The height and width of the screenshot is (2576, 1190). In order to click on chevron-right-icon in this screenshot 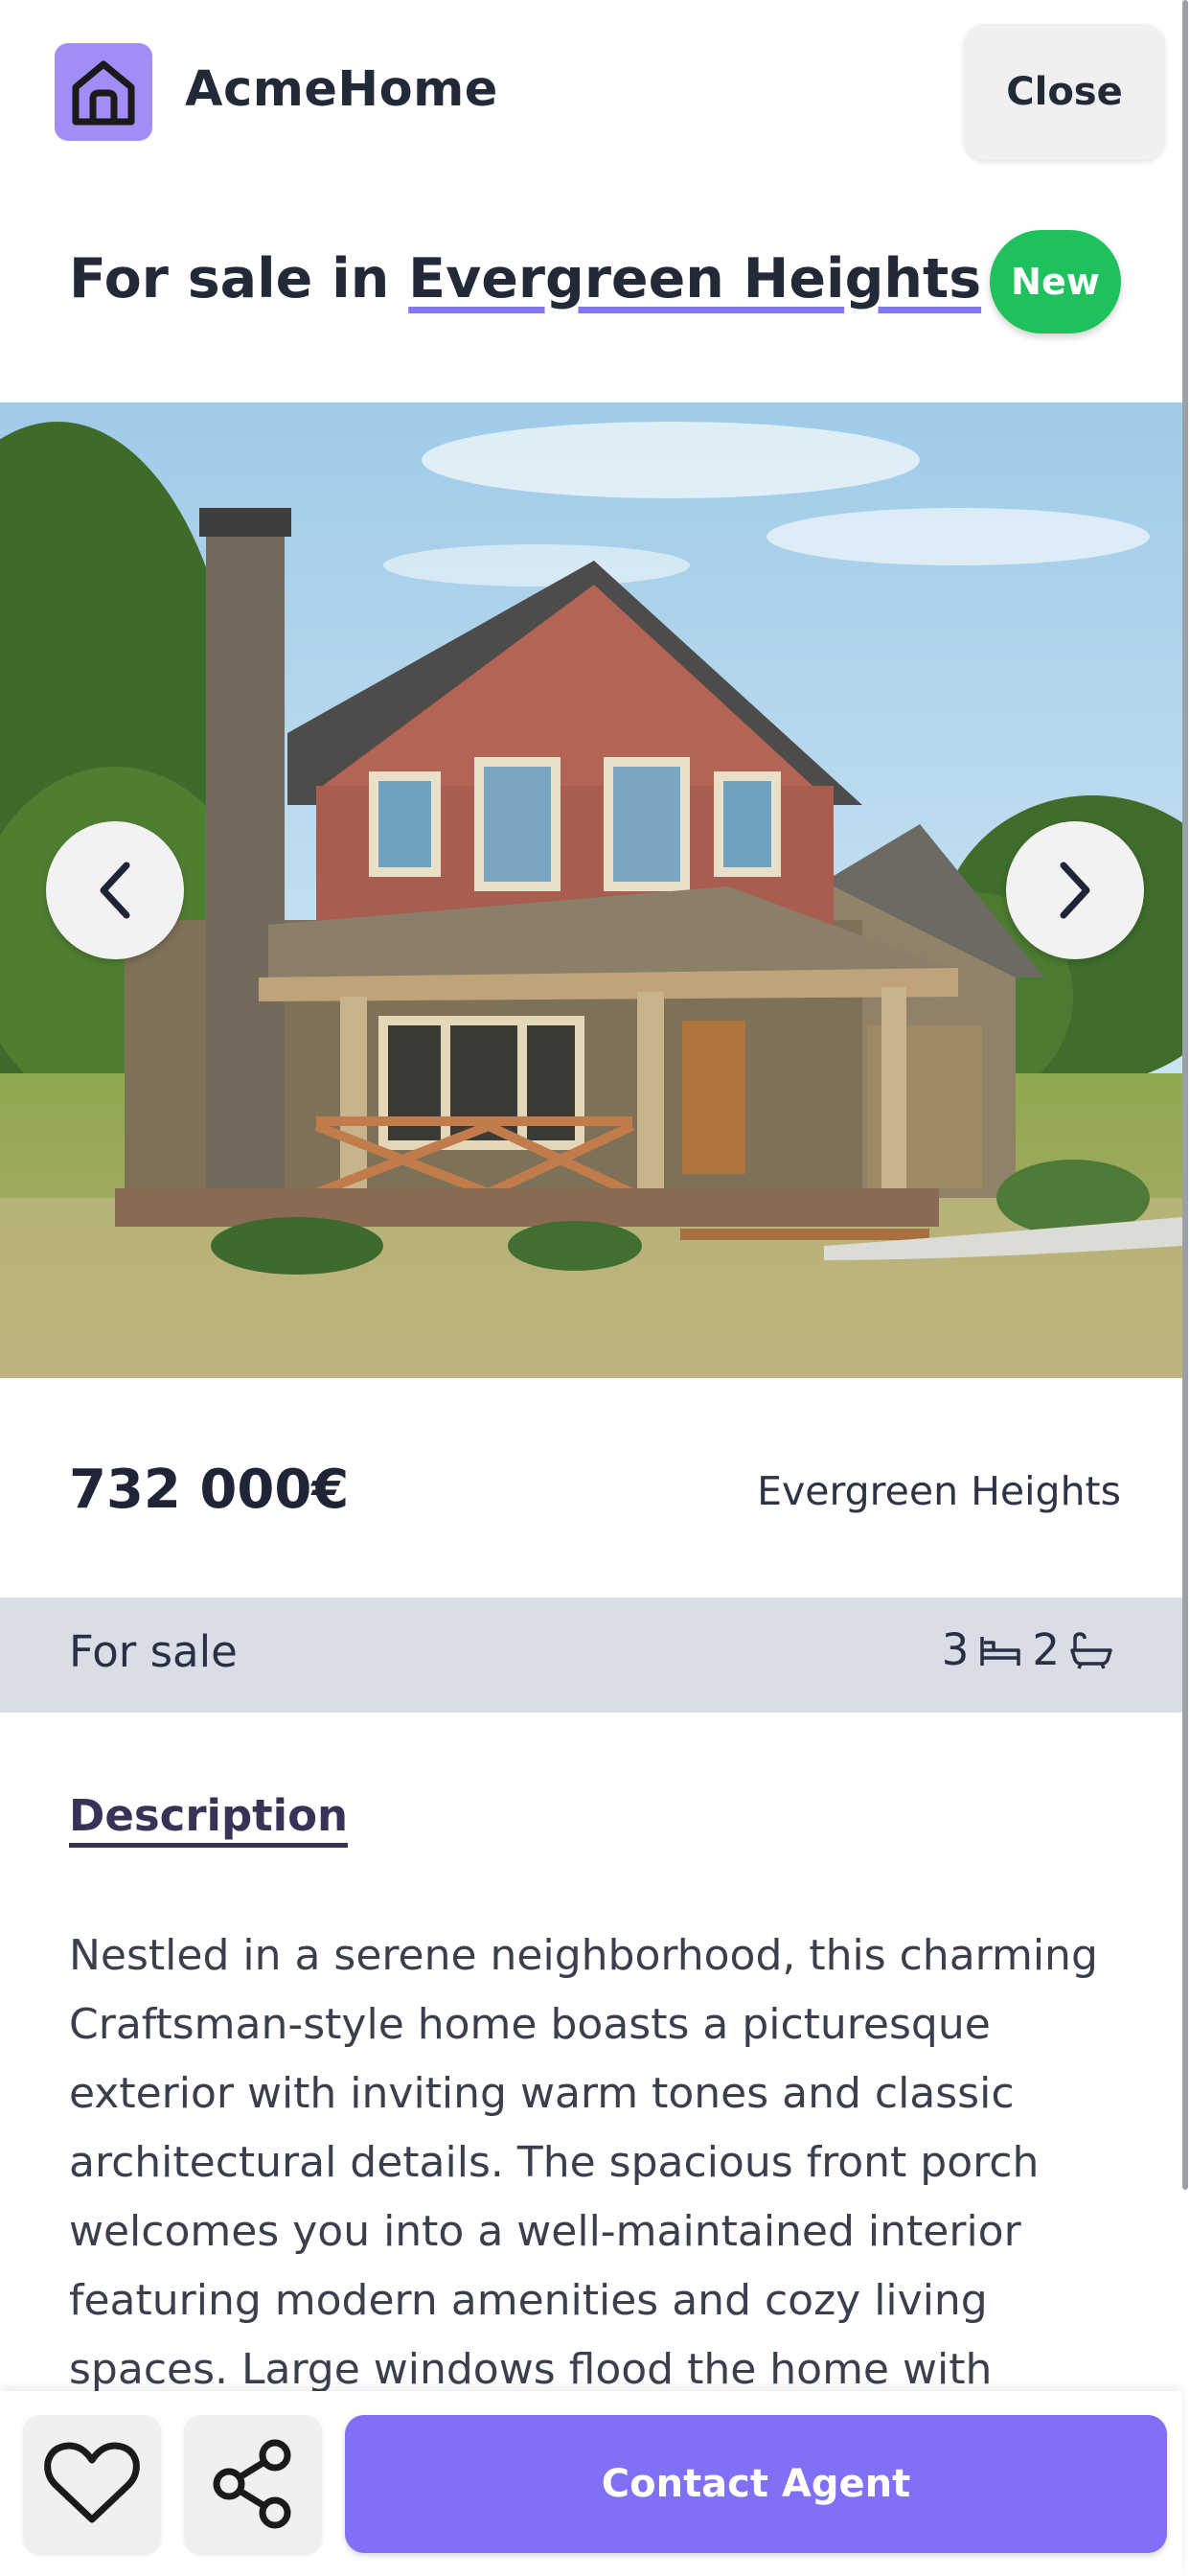, I will do `click(1075, 890)`.